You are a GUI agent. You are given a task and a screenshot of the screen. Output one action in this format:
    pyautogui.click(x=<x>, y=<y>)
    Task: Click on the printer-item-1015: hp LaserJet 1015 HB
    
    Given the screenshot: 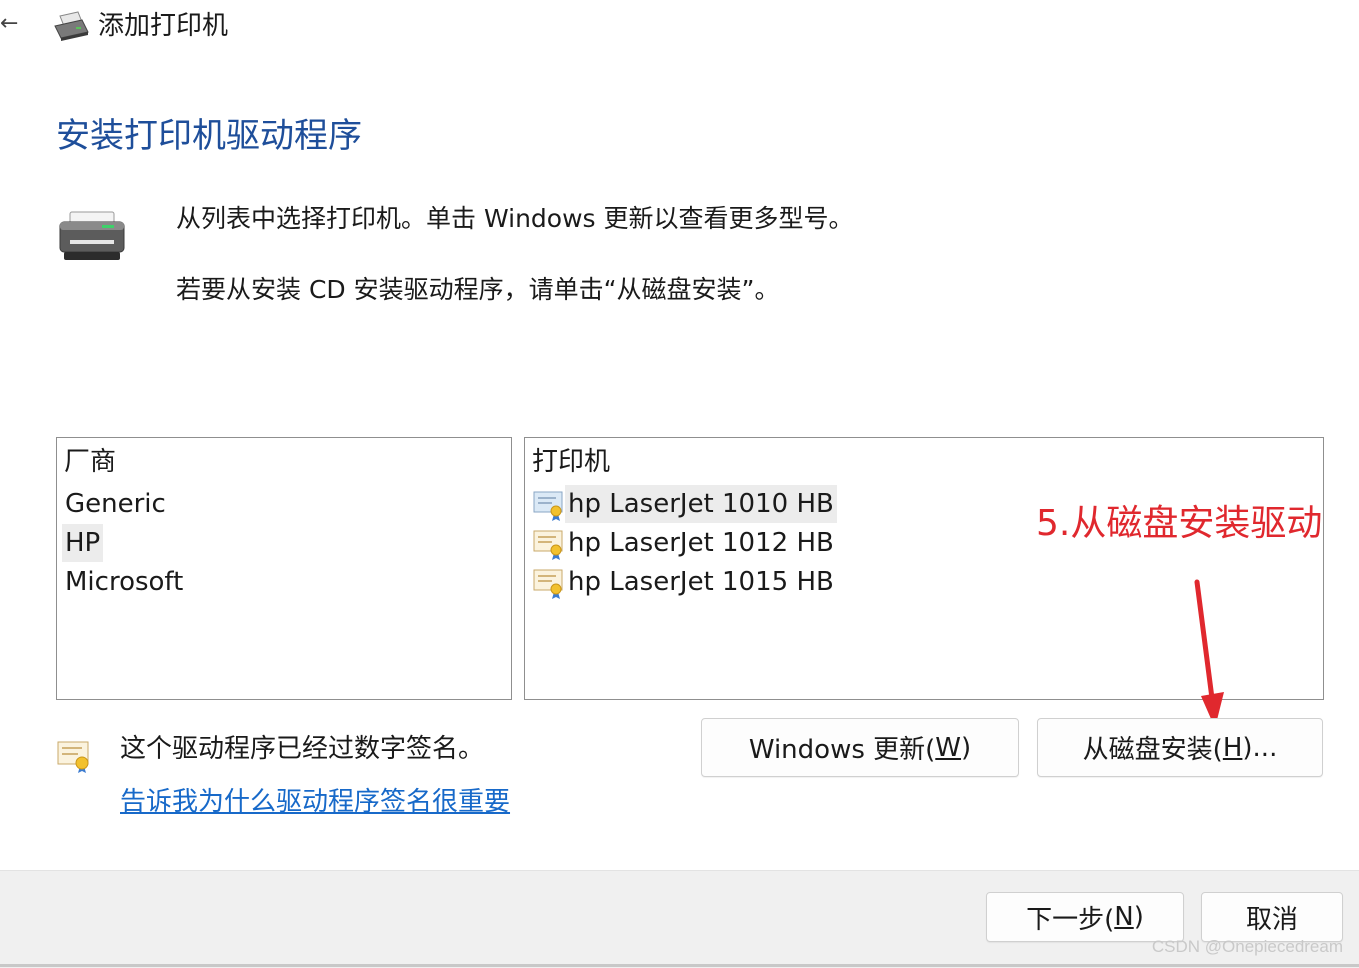 What is the action you would take?
    pyautogui.click(x=701, y=582)
    